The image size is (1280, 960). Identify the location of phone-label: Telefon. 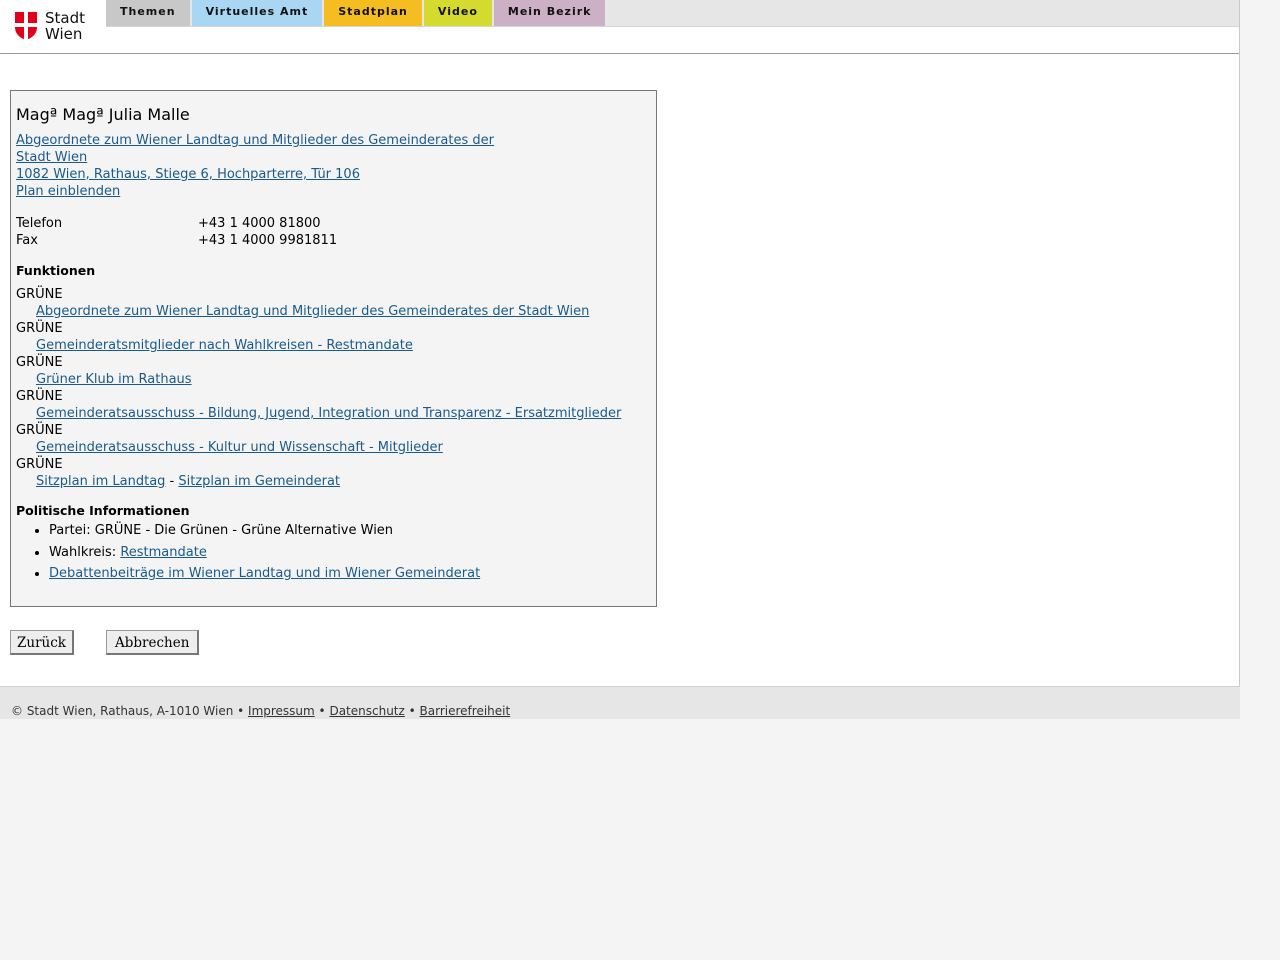
(39, 223).